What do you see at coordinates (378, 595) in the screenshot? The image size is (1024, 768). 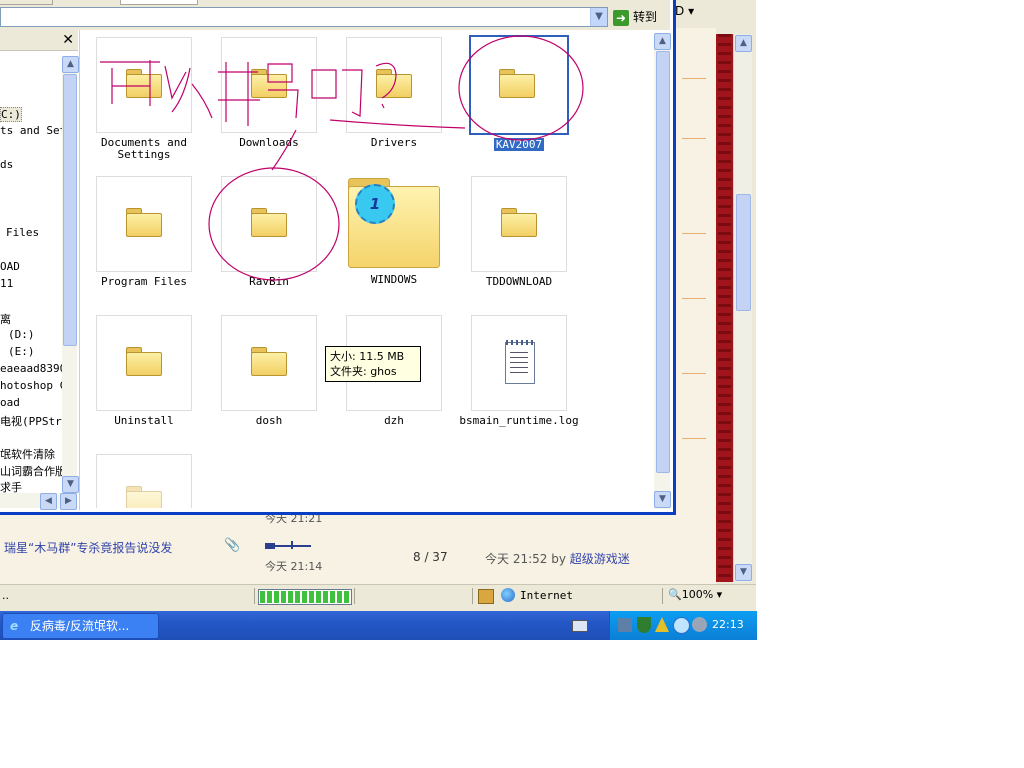 I see `status-bar: .. Internet 🔍100% ▾` at bounding box center [378, 595].